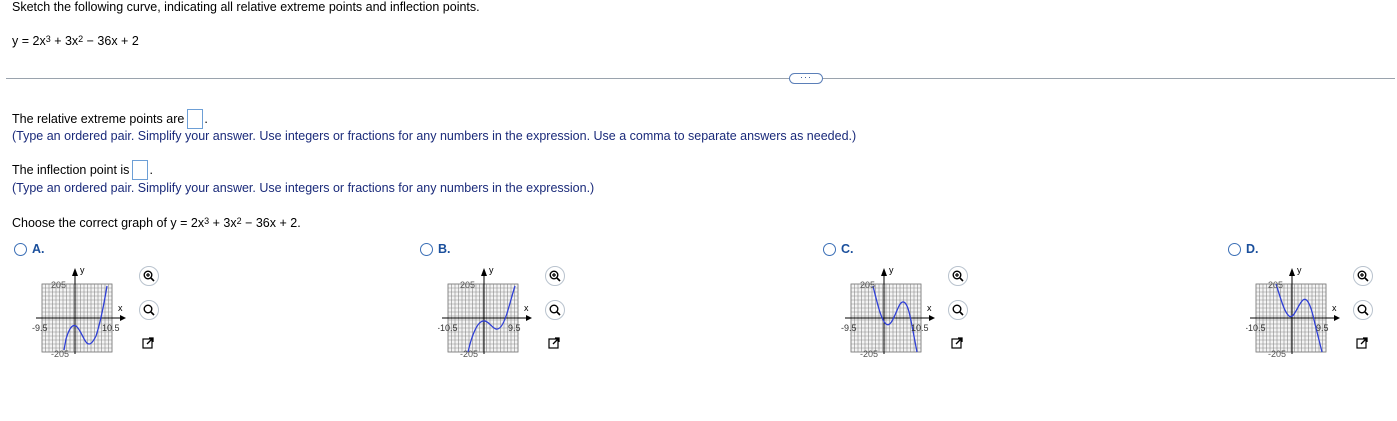 The image size is (1397, 421). I want to click on option-b-graph: y x 205 -205 -10.5 9.5, so click(492, 313).